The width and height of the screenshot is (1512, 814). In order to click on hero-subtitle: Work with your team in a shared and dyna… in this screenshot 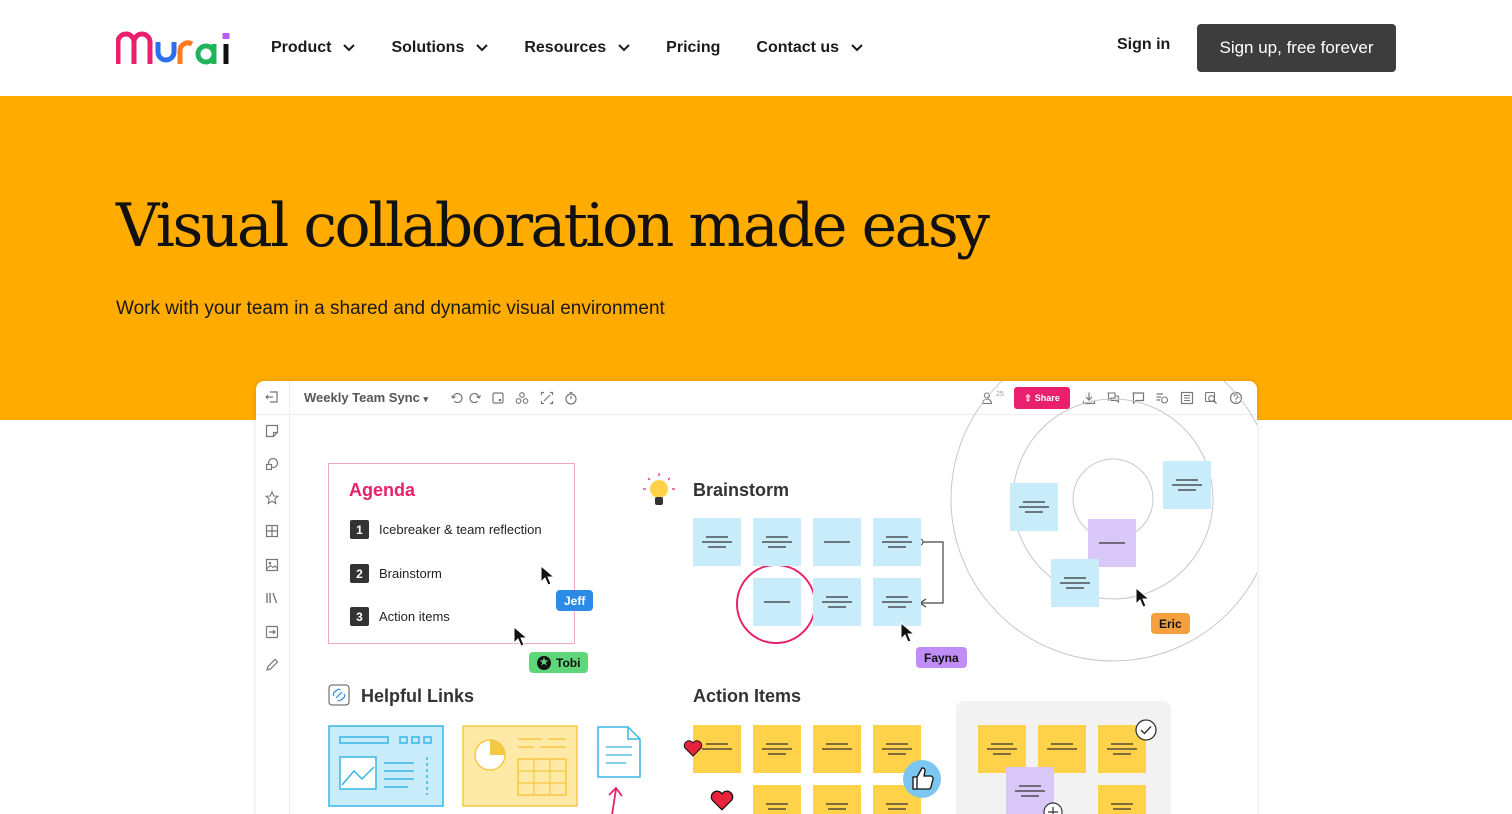, I will do `click(390, 308)`.